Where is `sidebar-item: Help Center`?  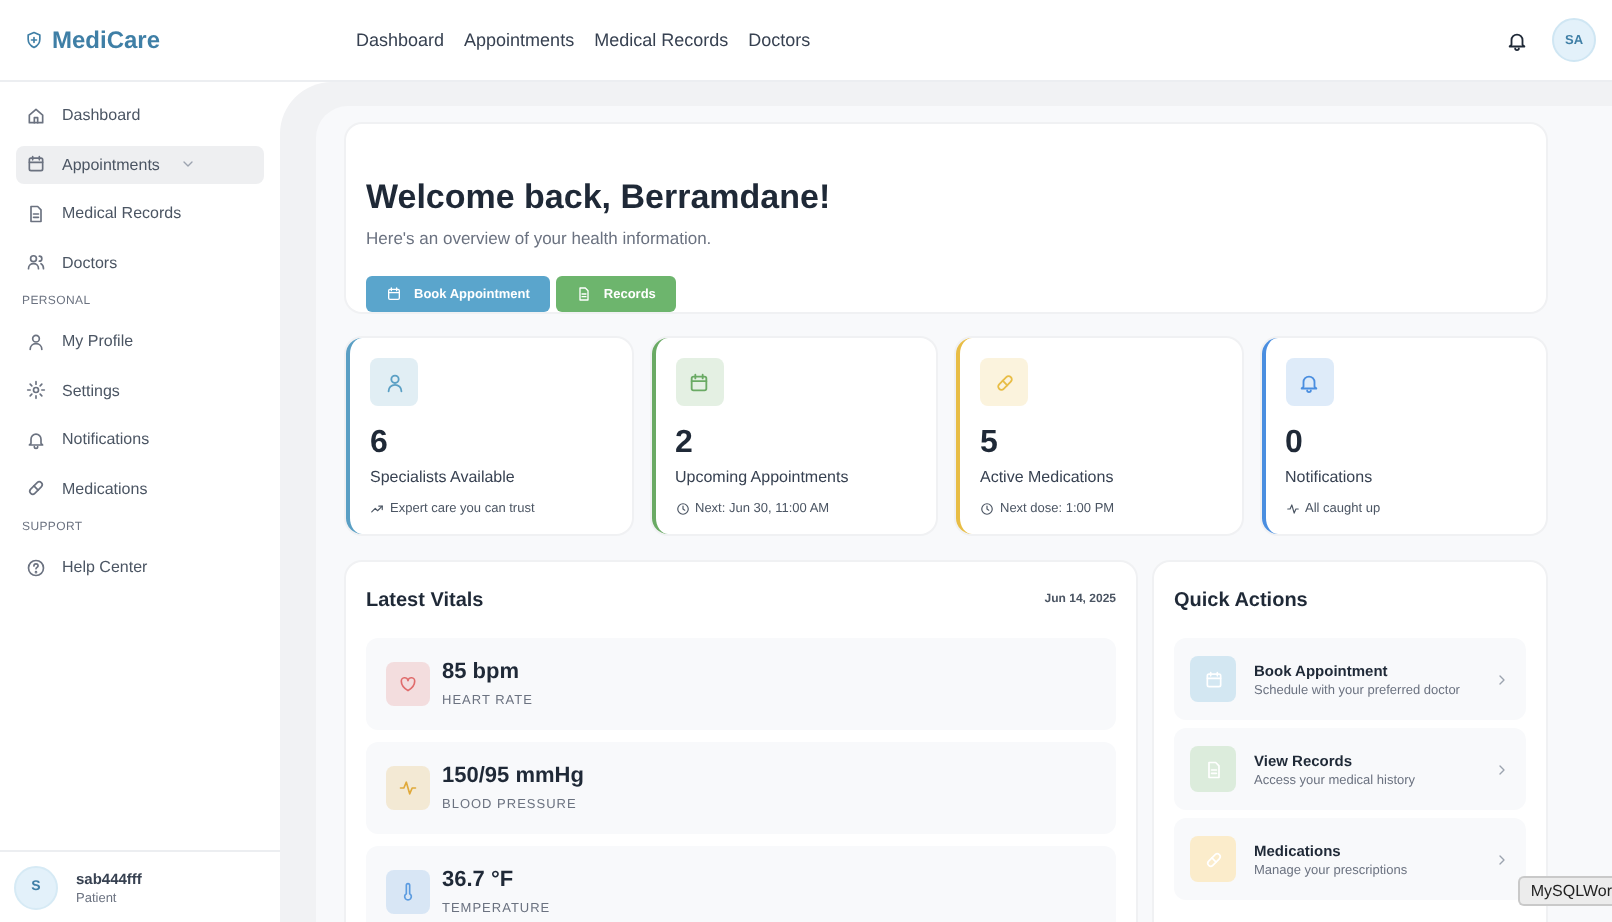 sidebar-item: Help Center is located at coordinates (140, 567).